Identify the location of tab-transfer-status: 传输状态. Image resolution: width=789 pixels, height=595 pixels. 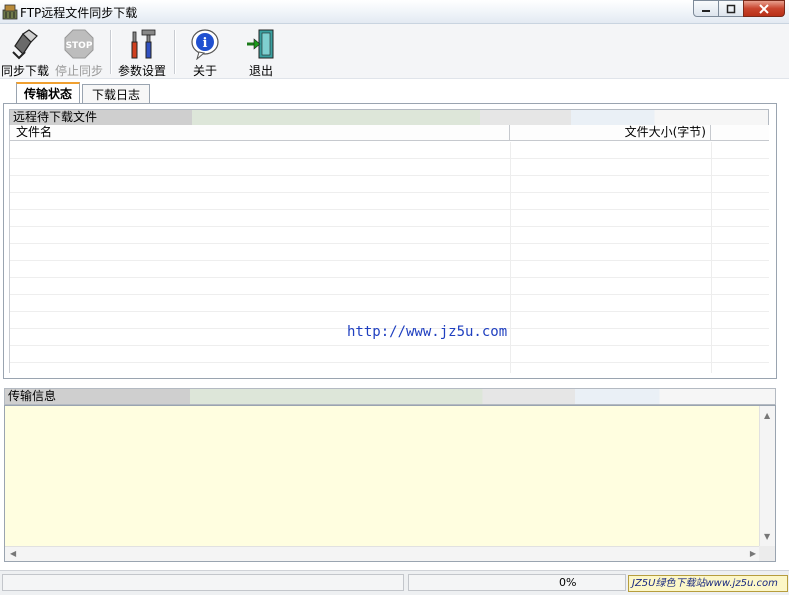
(48, 92).